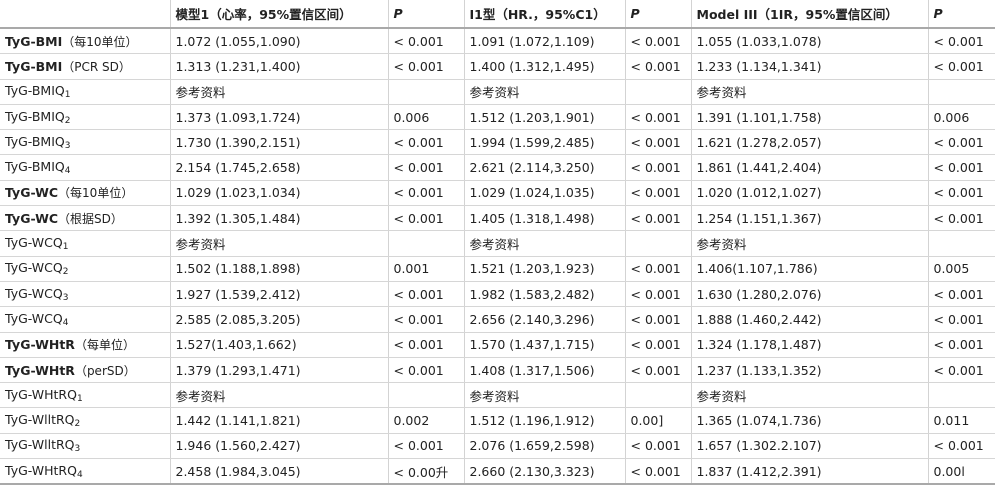 This screenshot has height=486, width=995. Describe the element at coordinates (278, 319) in the screenshot. I see `model1-value: 2.585 (2.085,3.205)` at that location.